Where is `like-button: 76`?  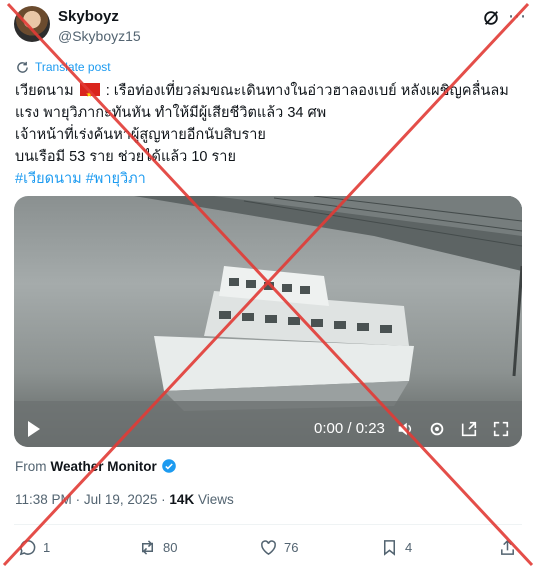
like-button: 76 is located at coordinates (278, 547).